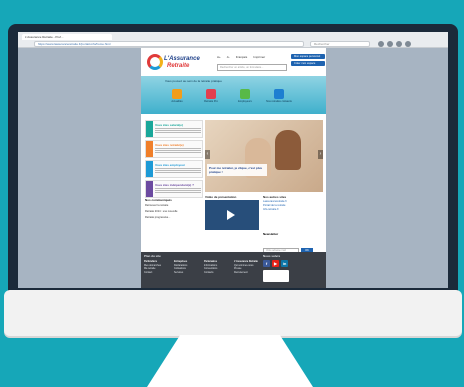 This screenshot has width=464, height=387. I want to click on print-link: Imprimer, so click(259, 57).